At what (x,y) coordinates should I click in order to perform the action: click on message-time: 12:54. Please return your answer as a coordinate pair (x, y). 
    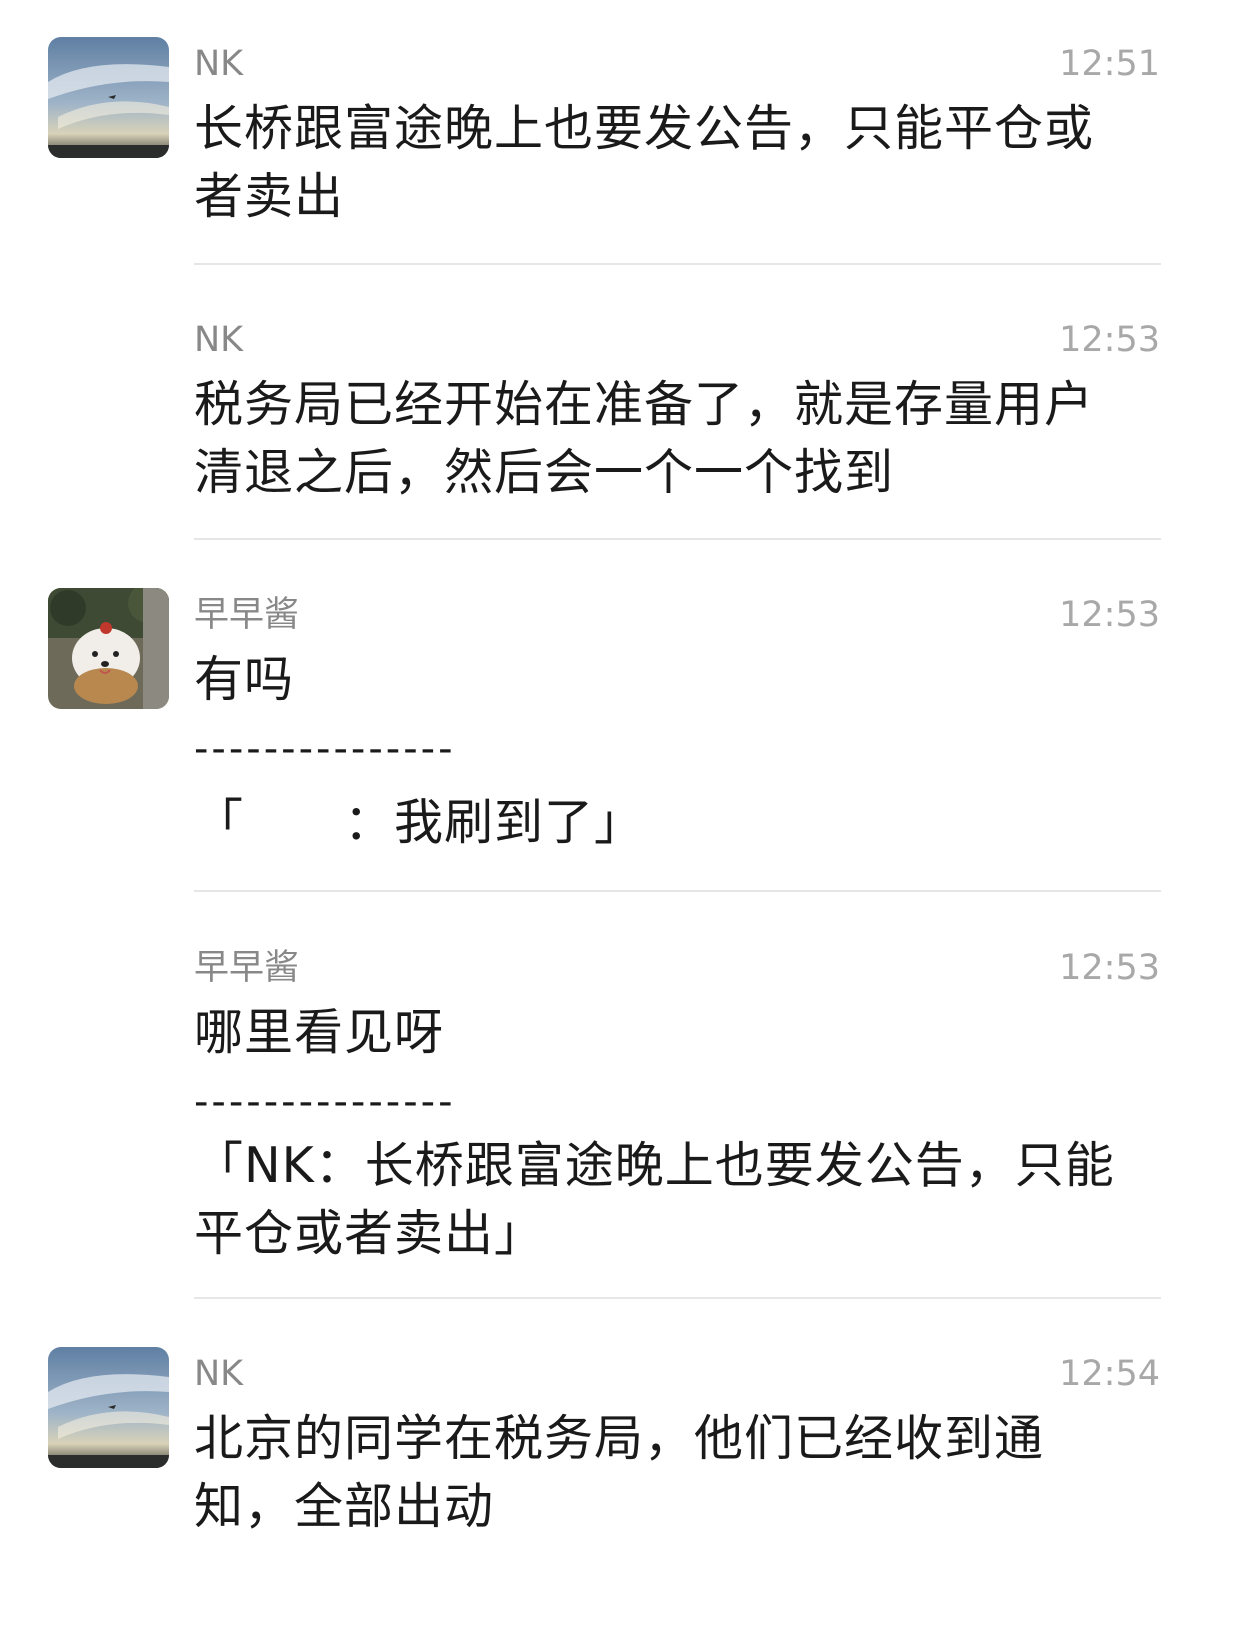
    Looking at the image, I should click on (1109, 1374).